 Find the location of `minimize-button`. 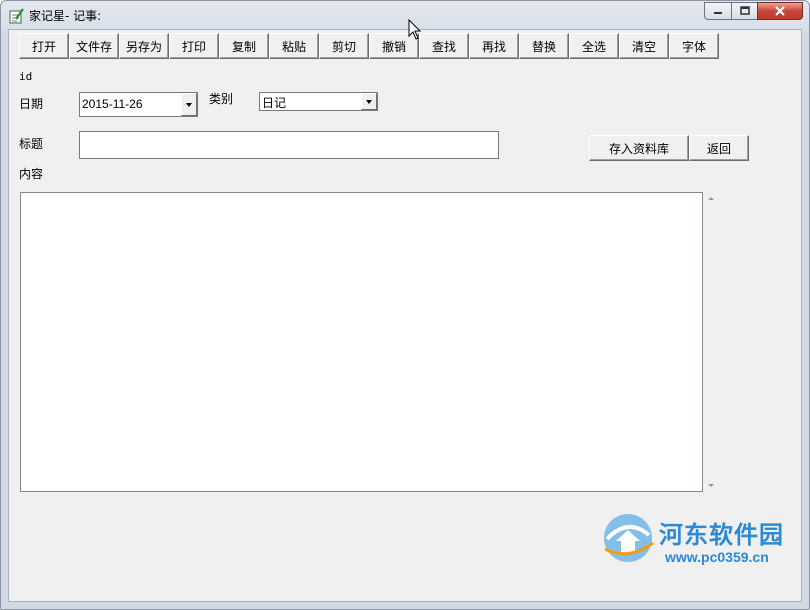

minimize-button is located at coordinates (717, 11).